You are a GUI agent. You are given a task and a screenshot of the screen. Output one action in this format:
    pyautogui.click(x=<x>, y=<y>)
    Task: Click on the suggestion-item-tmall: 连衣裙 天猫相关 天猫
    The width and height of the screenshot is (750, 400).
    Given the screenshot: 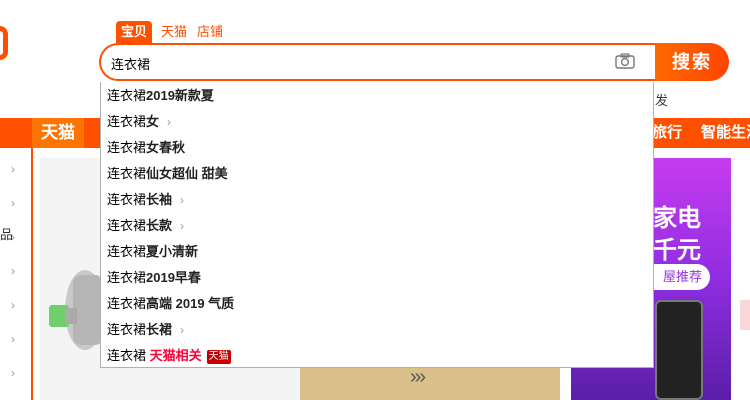 What is the action you would take?
    pyautogui.click(x=169, y=356)
    